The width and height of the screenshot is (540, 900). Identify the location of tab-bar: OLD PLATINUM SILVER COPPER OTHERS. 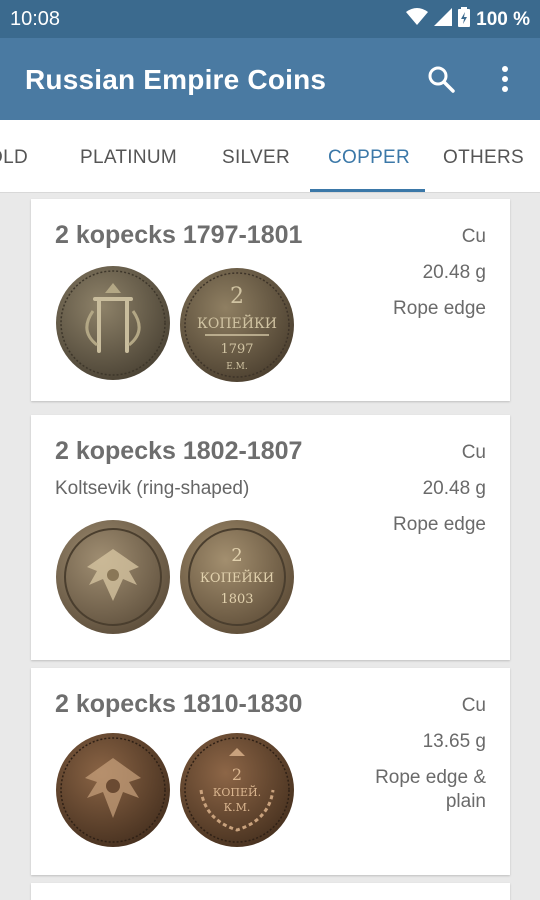
(270, 156).